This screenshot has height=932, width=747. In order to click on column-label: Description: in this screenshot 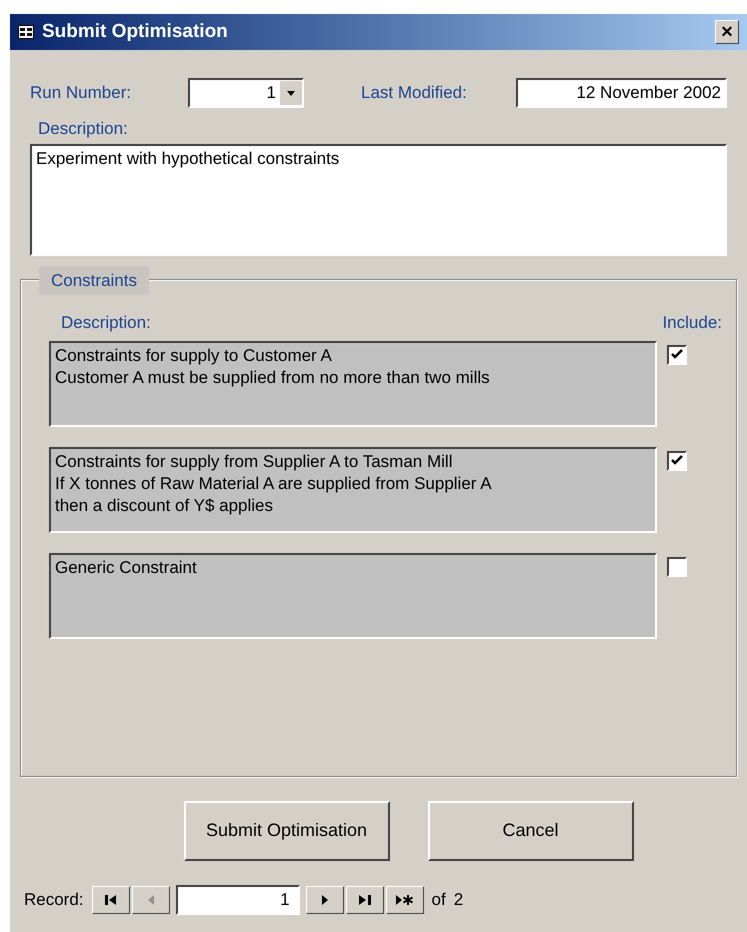, I will do `click(106, 323)`.